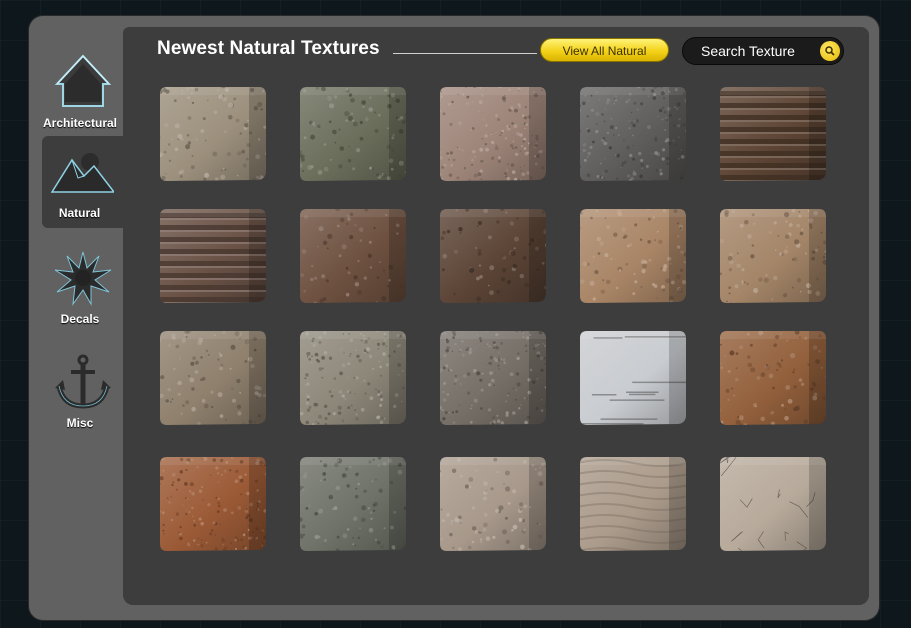 The height and width of the screenshot is (628, 911). I want to click on pink-granite-texture, so click(493, 134).